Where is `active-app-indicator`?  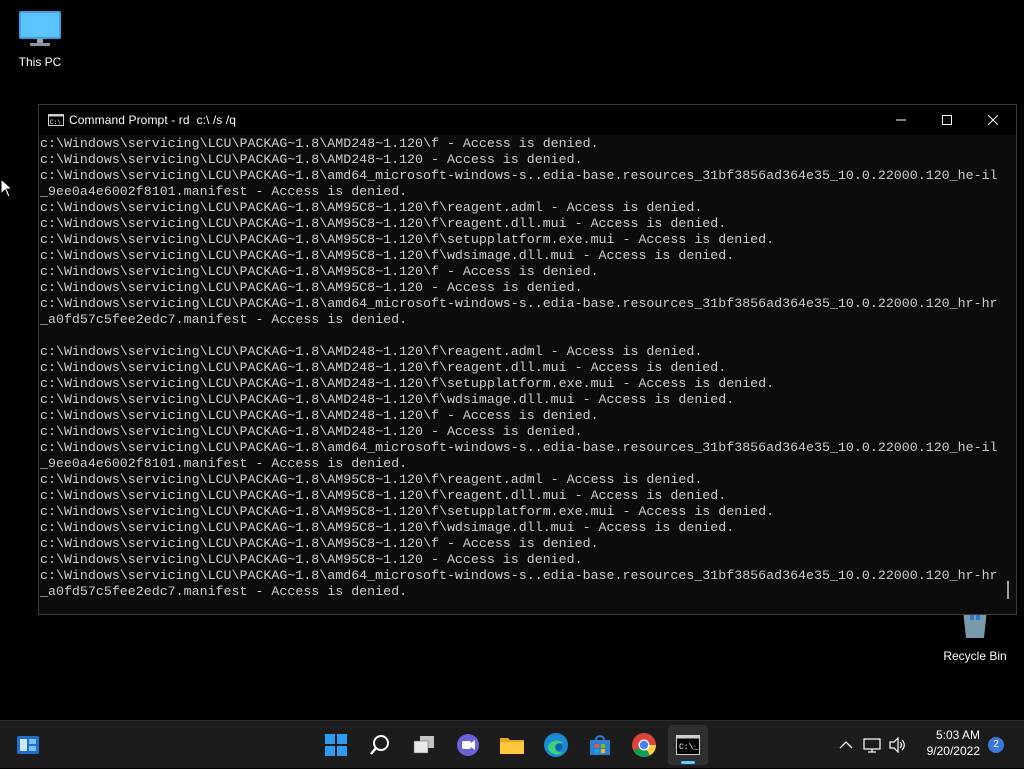 active-app-indicator is located at coordinates (688, 762).